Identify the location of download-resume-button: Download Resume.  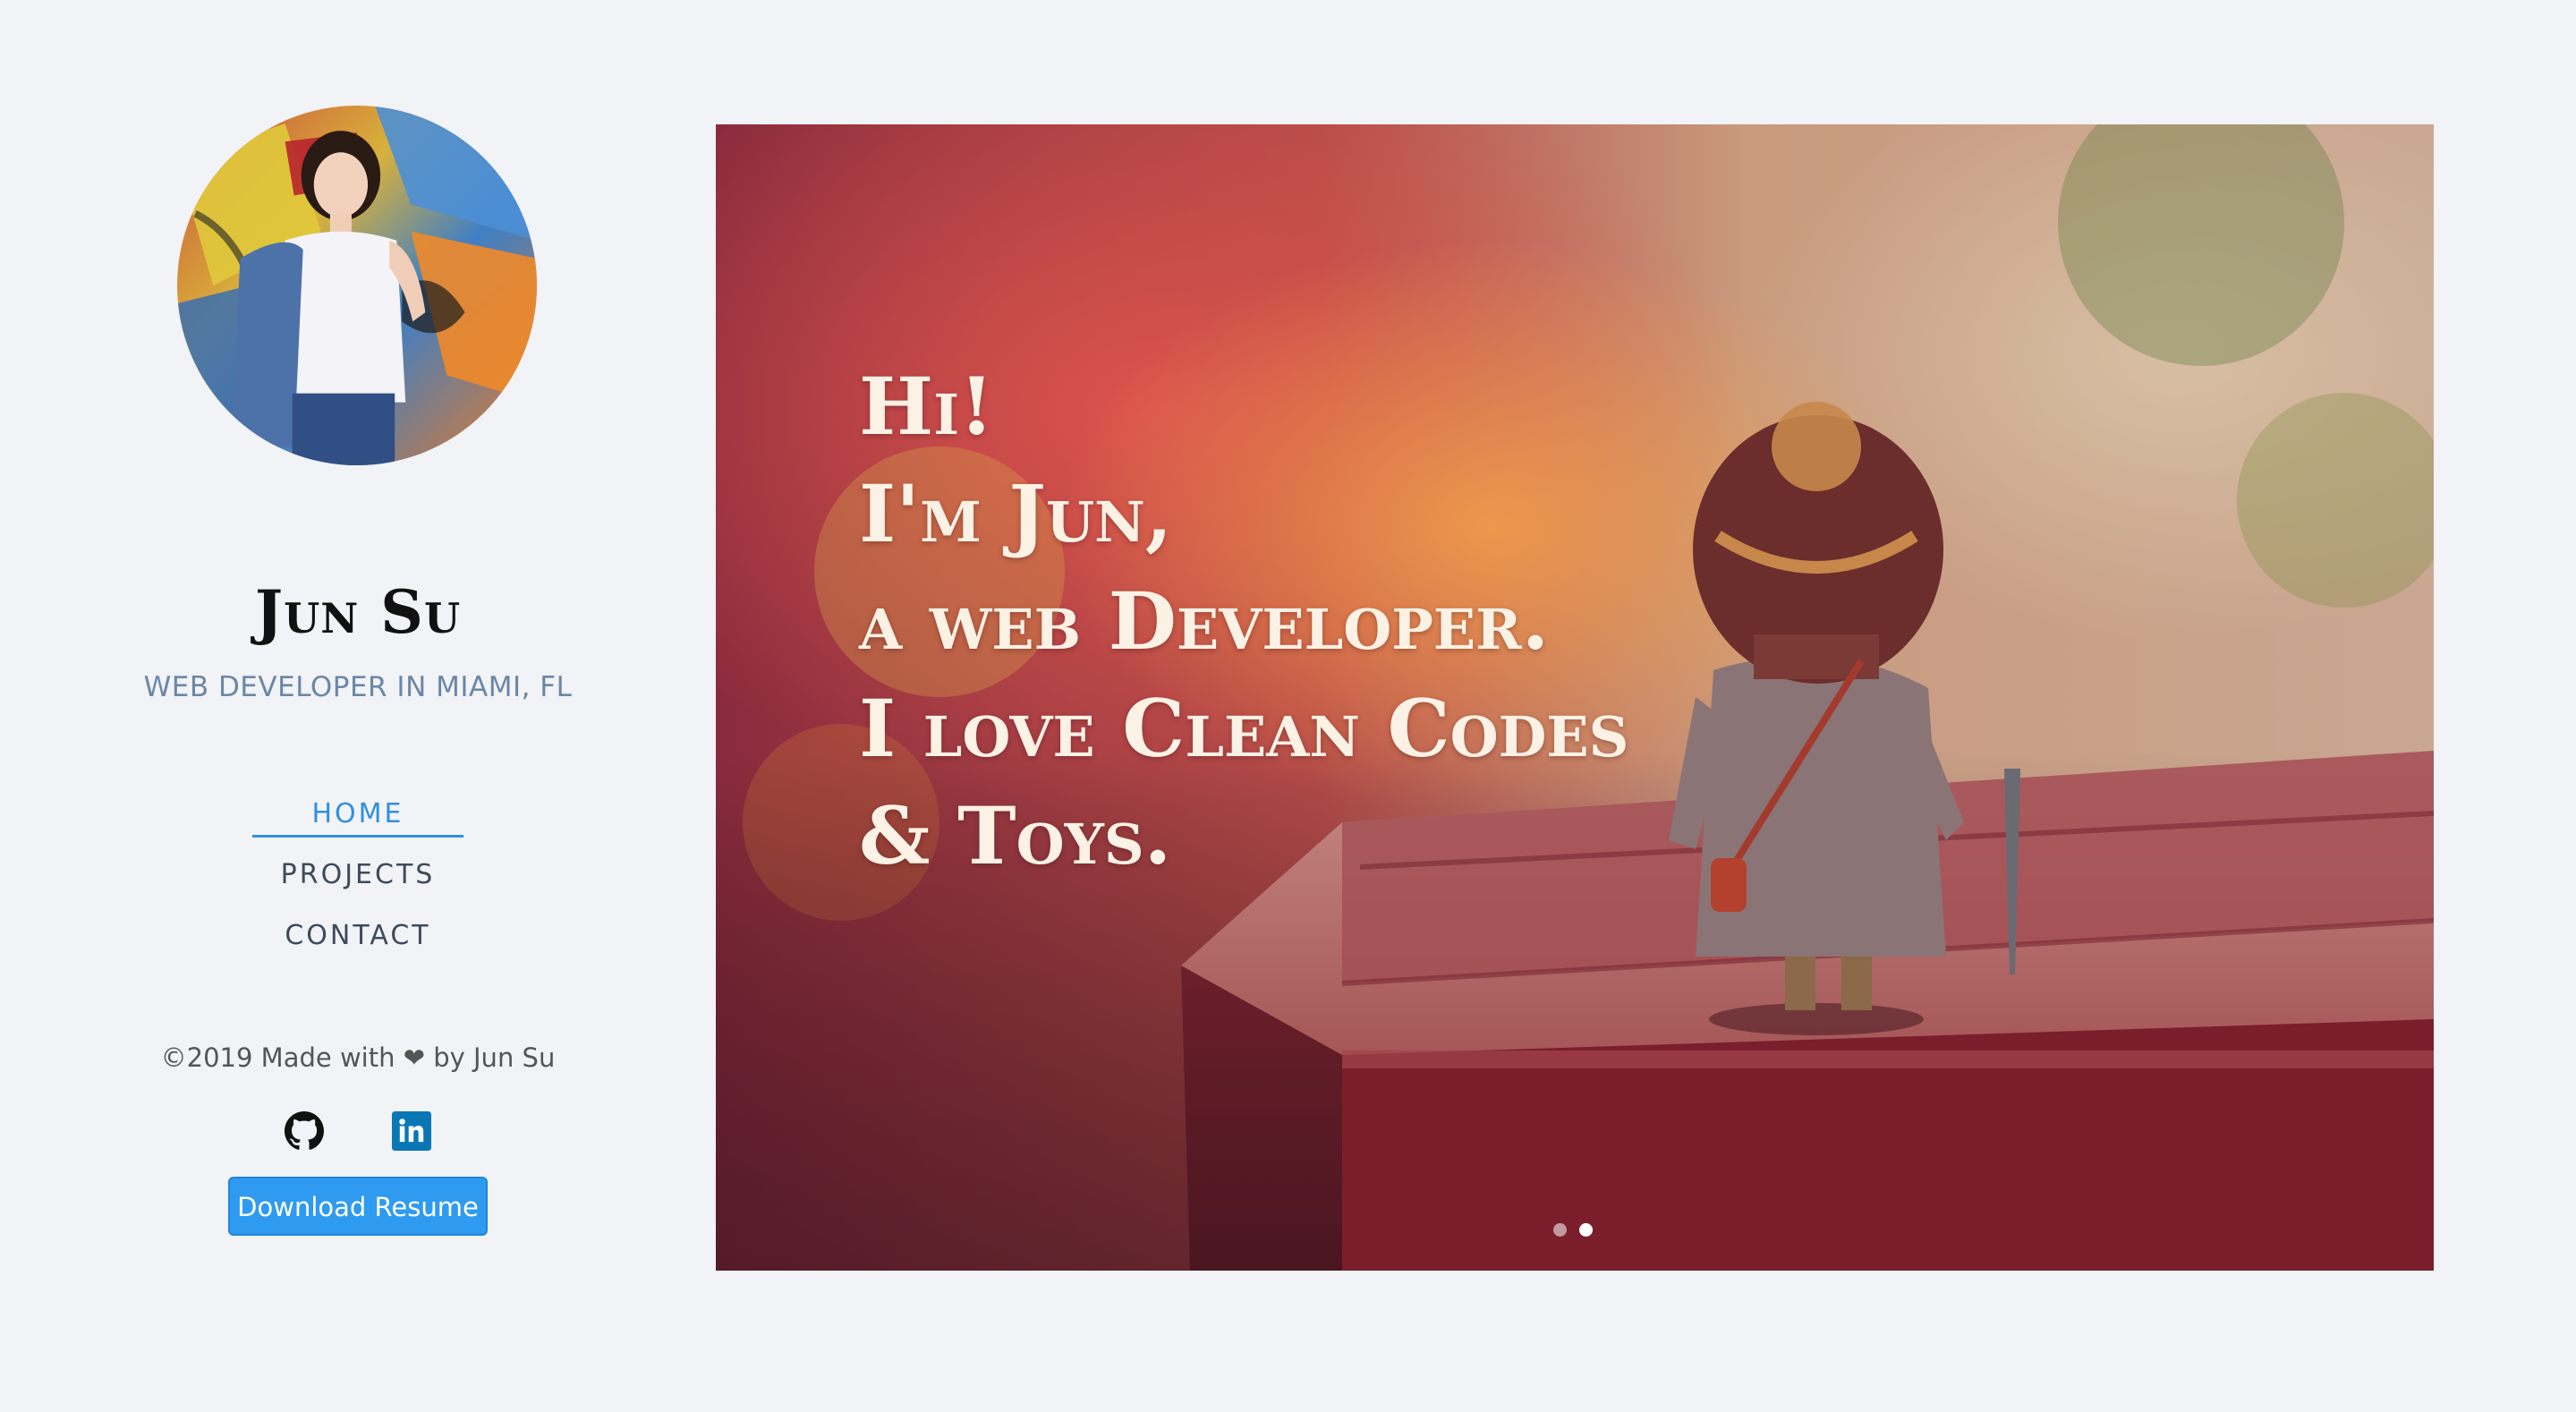
(358, 1206).